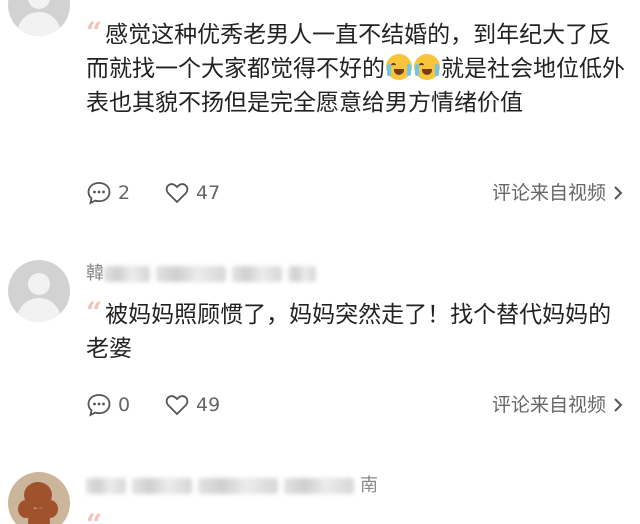 Image resolution: width=640 pixels, height=524 pixels. Describe the element at coordinates (95, 273) in the screenshot. I see `username: 韓` at that location.